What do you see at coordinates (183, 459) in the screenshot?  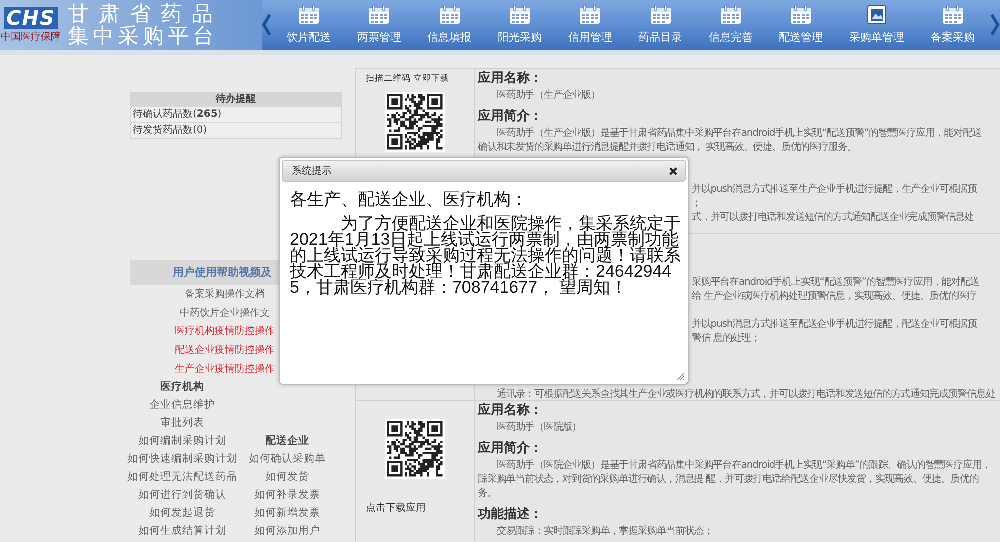 I see `help-link: 如何快速编制采购计划` at bounding box center [183, 459].